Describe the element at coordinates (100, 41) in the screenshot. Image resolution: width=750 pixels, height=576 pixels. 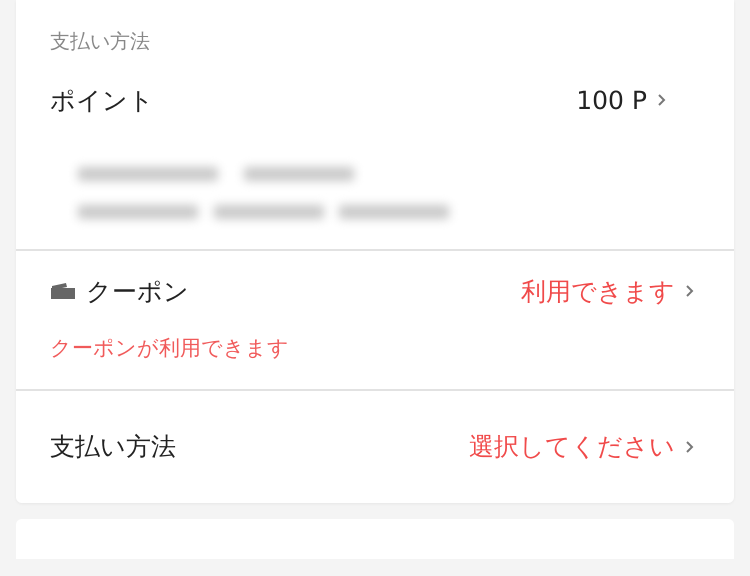
I see `section-title: 支払い方法` at that location.